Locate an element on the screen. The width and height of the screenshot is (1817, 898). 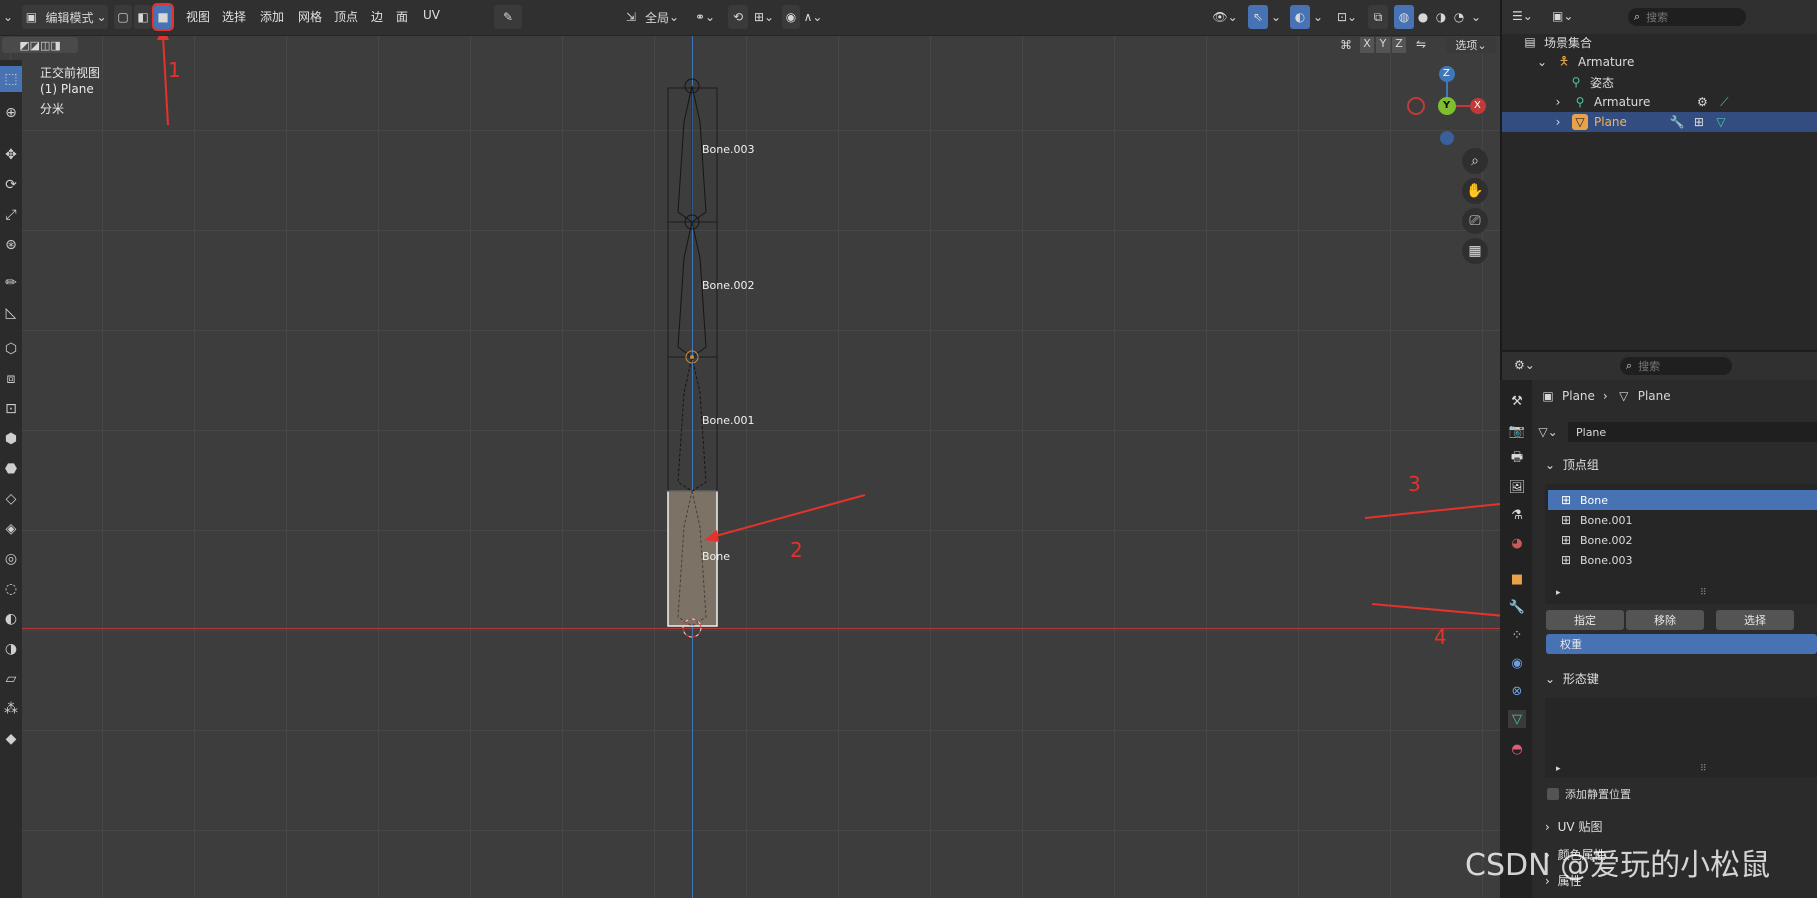
eyedropper-icon: ✎ is located at coordinates (508, 17).